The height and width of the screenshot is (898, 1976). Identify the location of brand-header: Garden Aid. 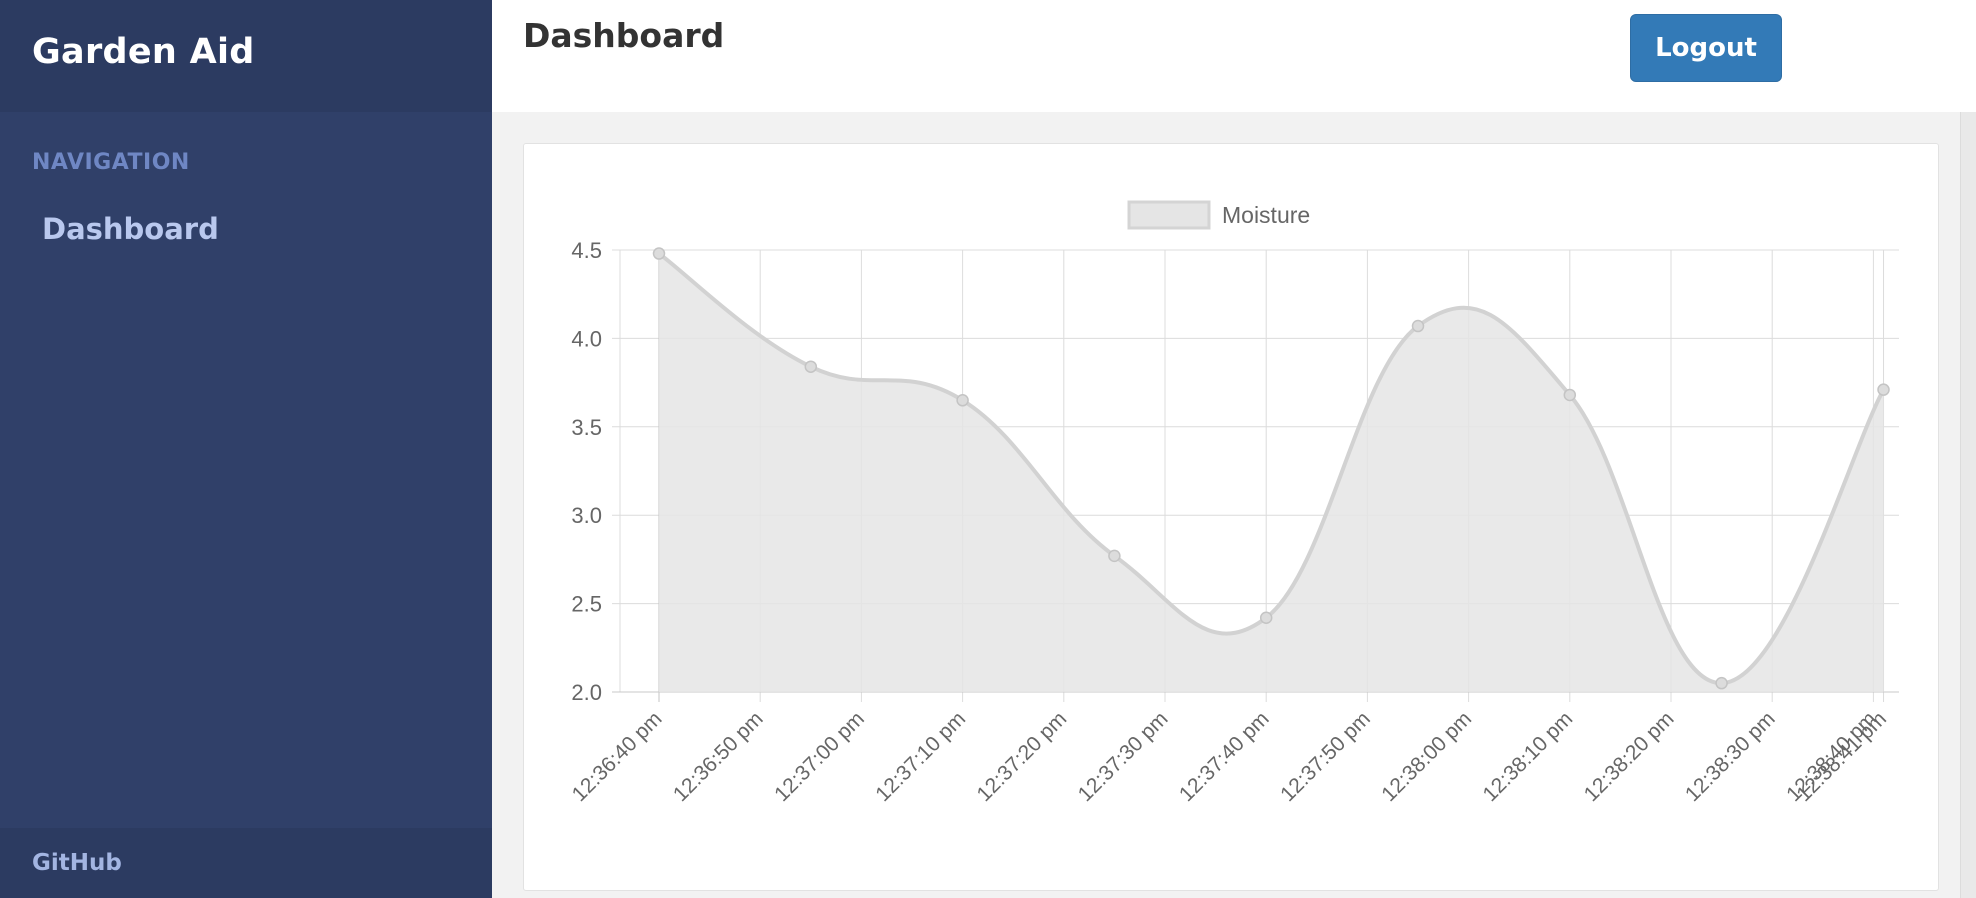
(246, 56).